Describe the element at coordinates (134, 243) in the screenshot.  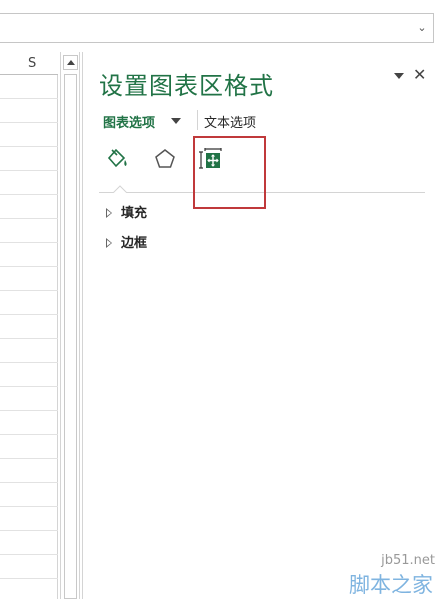
I see `section-label: 边框` at that location.